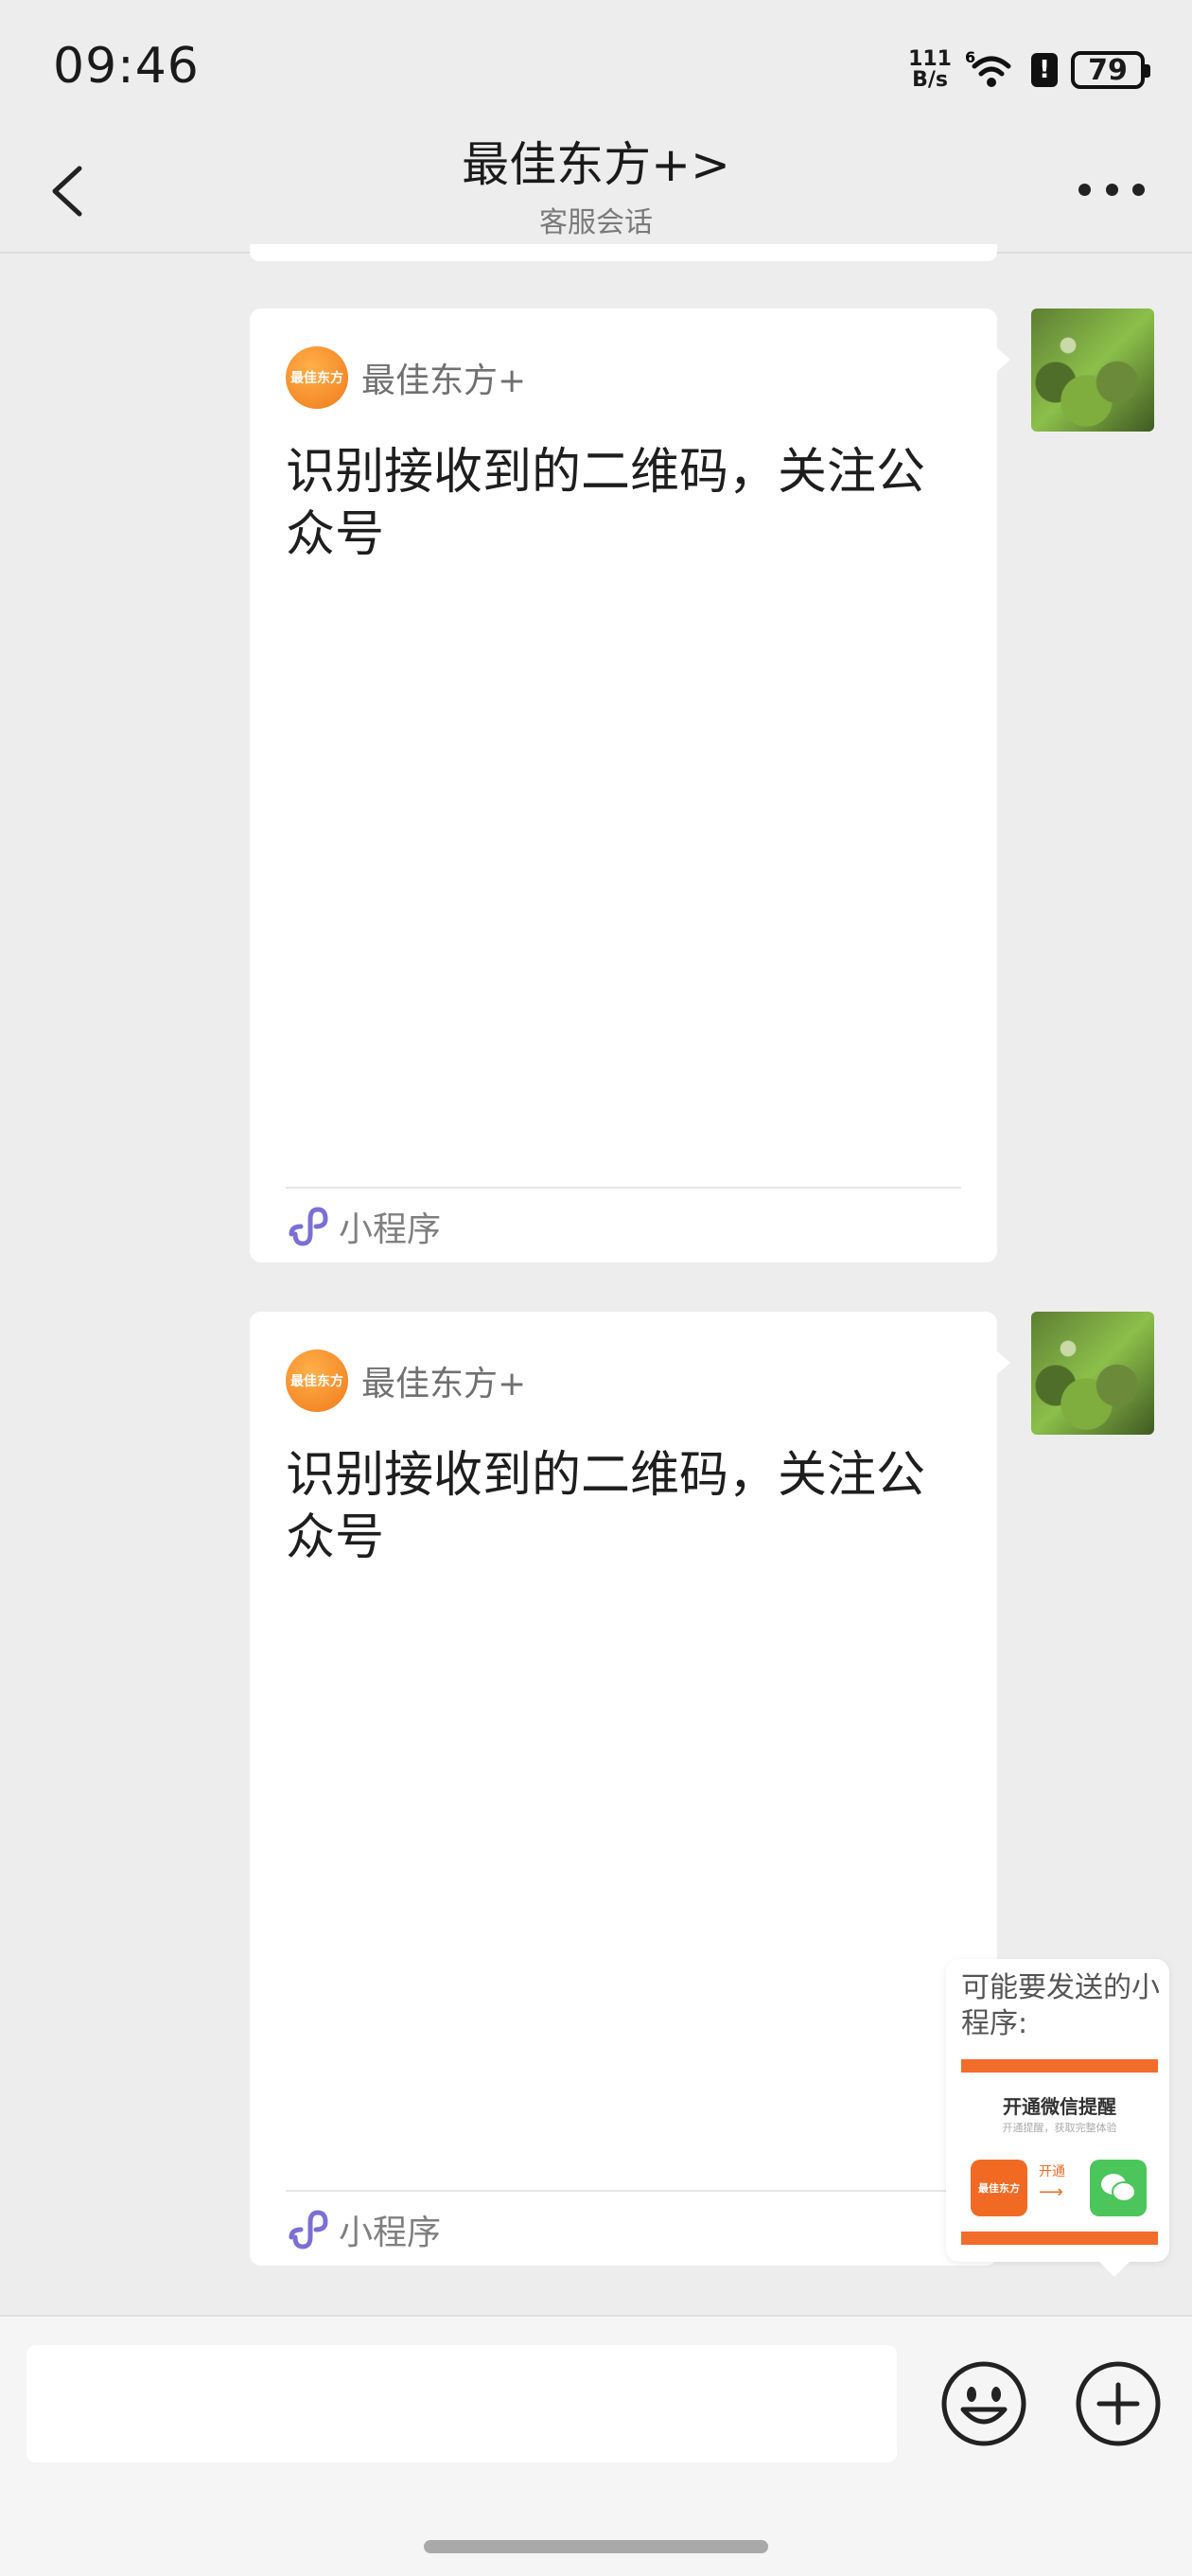  I want to click on status-time: 09:46, so click(126, 66).